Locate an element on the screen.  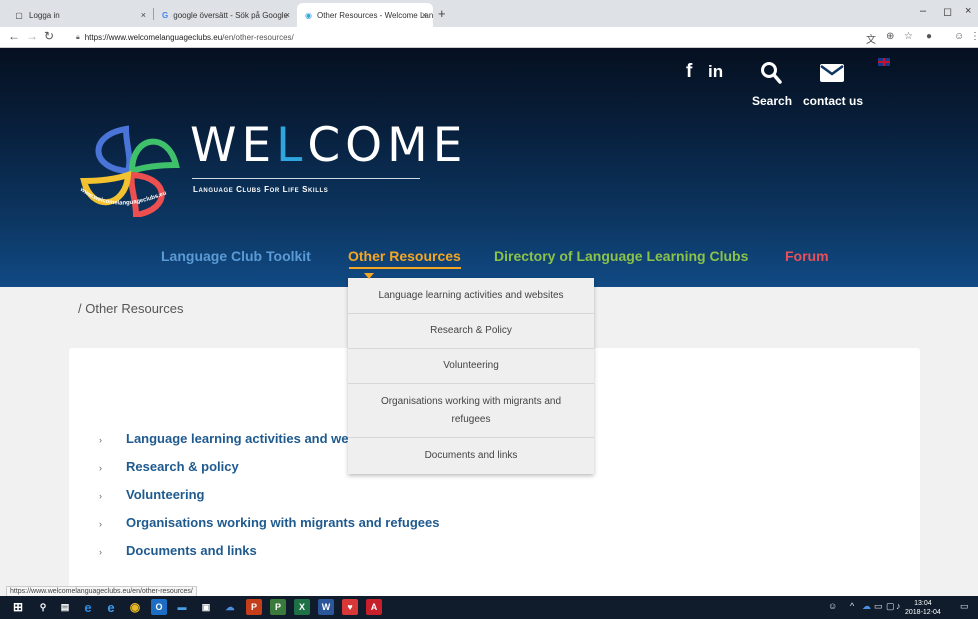
acrobat-icon: A is located at coordinates (374, 607).